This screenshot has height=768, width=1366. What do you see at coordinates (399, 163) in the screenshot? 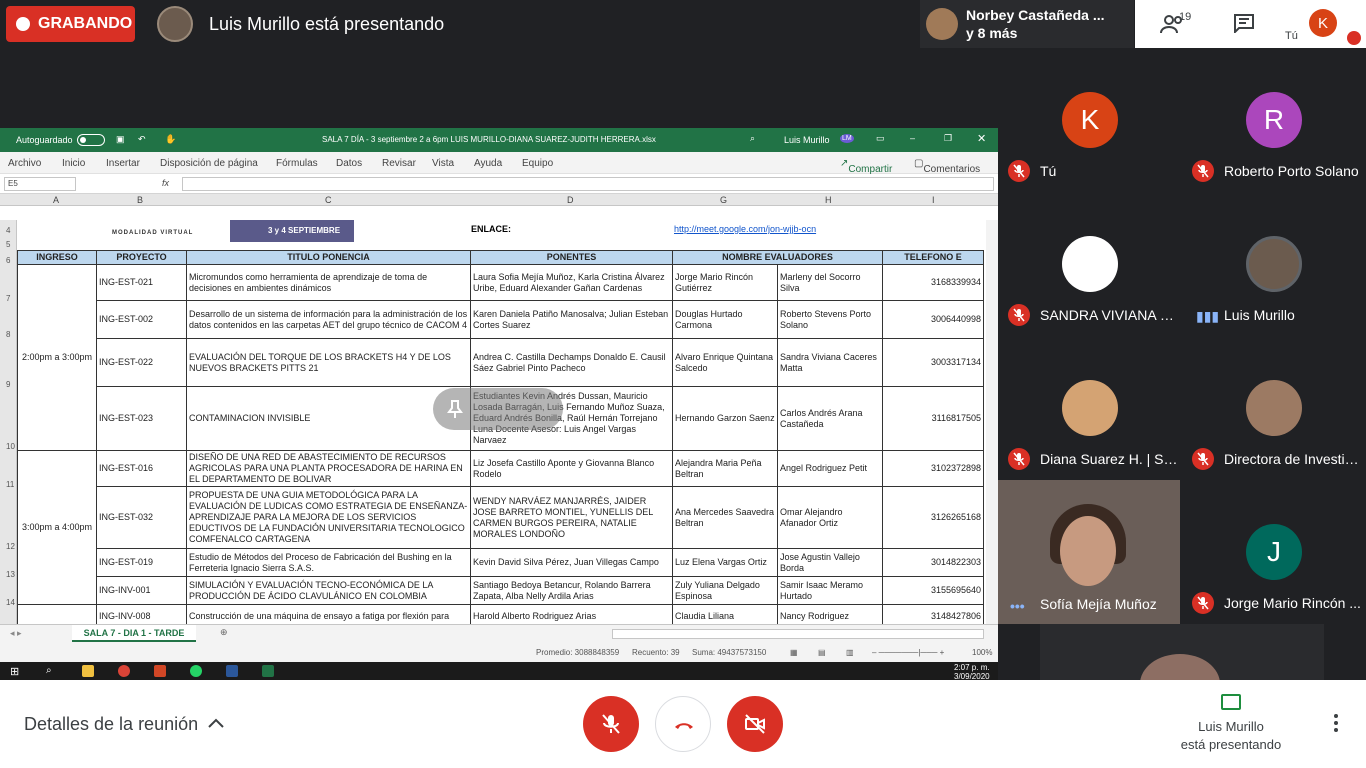
I see `menu-revisar: Revisar` at bounding box center [399, 163].